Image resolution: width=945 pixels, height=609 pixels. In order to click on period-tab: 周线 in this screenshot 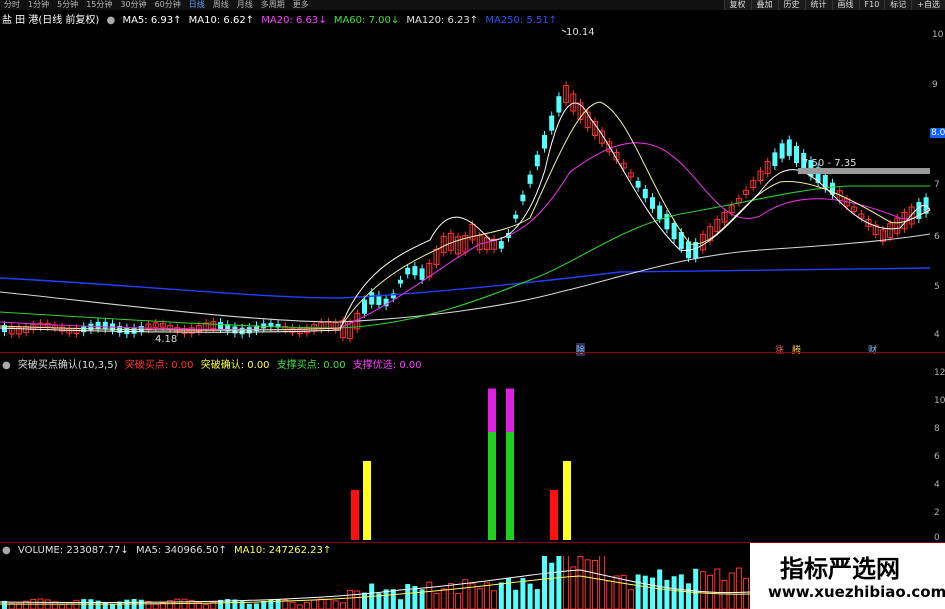, I will do `click(221, 5)`.